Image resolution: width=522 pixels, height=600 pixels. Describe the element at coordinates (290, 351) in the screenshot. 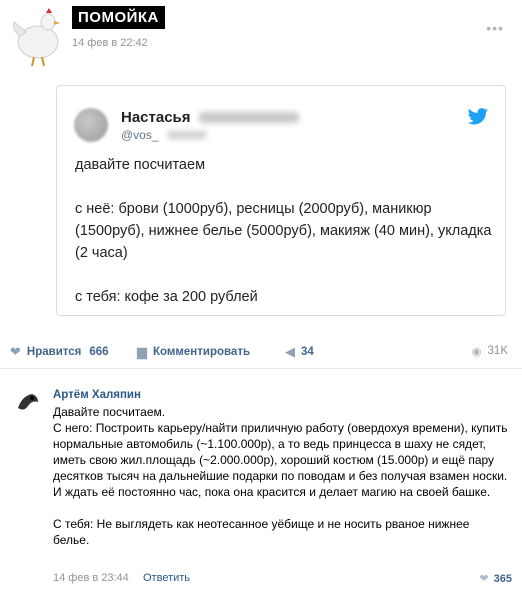

I see `megaphone-icon: ◀` at that location.